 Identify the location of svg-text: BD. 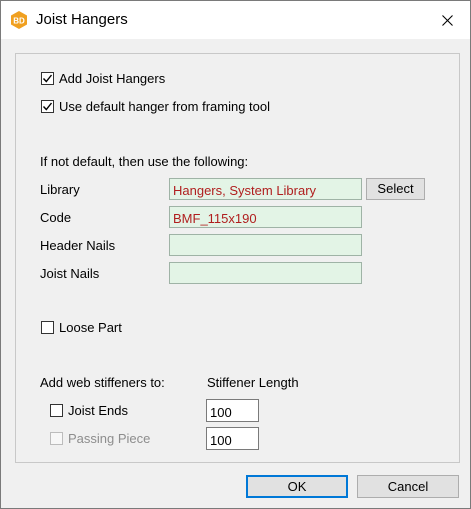
(19, 21).